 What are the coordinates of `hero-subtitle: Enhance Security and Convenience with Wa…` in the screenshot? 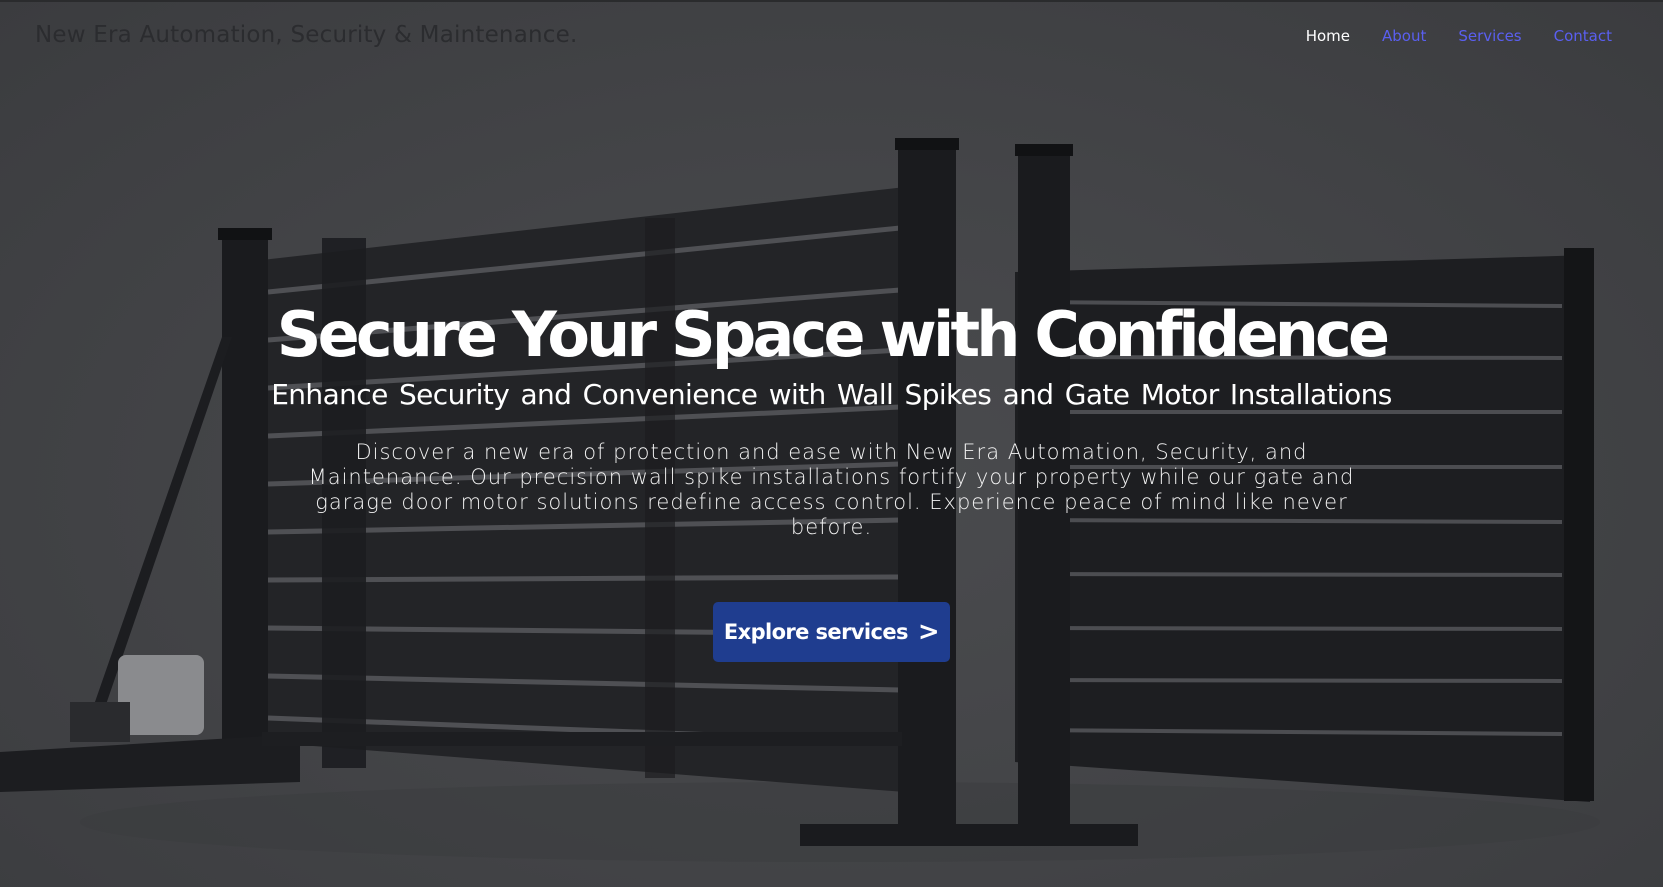 It's located at (831, 394).